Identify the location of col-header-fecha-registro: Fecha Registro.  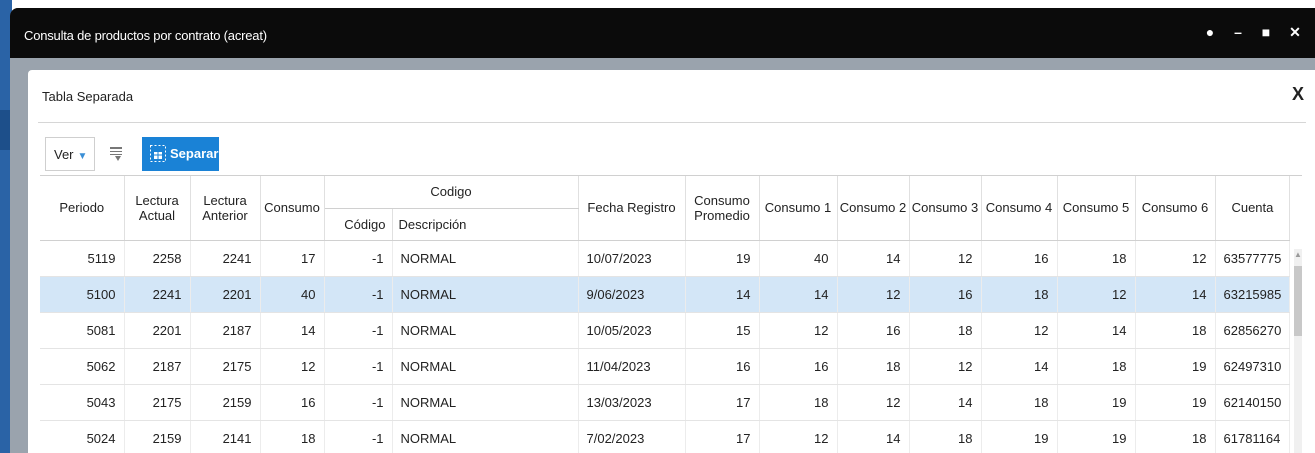
(632, 208).